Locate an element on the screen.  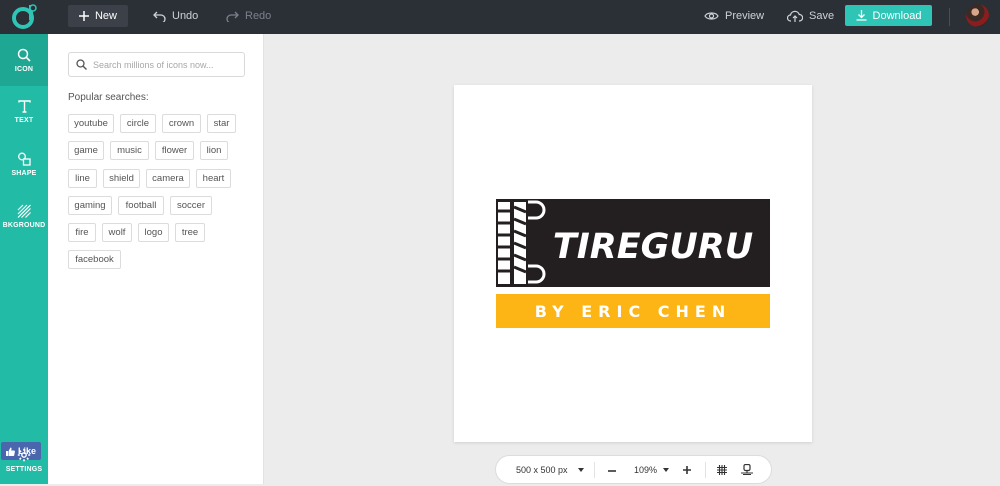
rail-item-settings: SETTINGS is located at coordinates (24, 460).